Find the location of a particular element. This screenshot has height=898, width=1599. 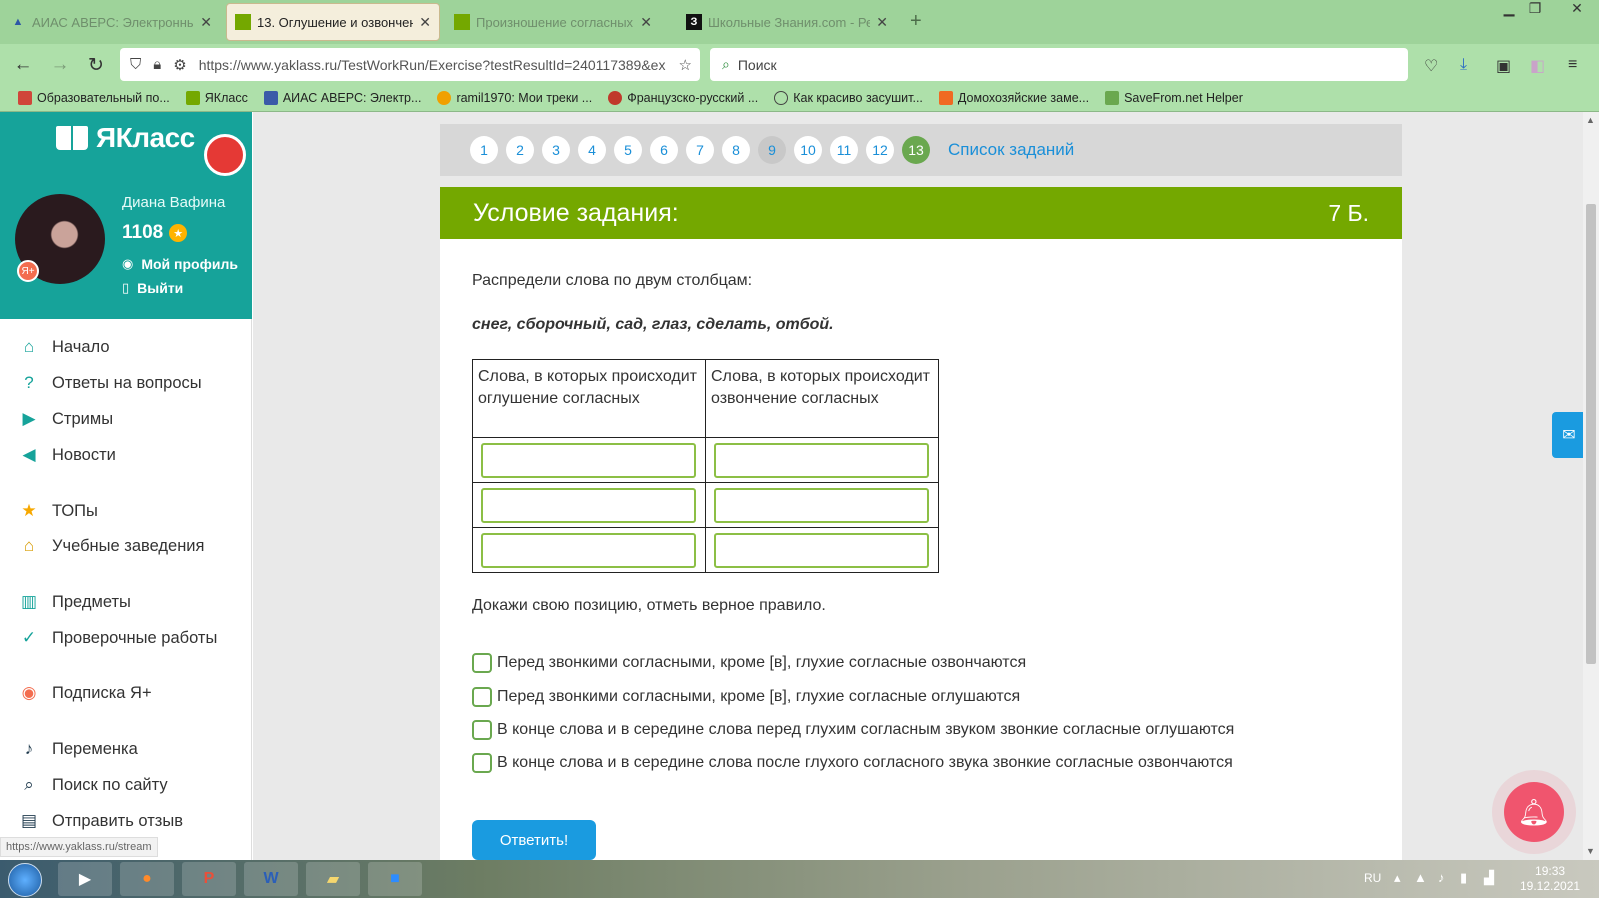

sidebar-item-tops: ★ ТОПы is located at coordinates (58, 511).